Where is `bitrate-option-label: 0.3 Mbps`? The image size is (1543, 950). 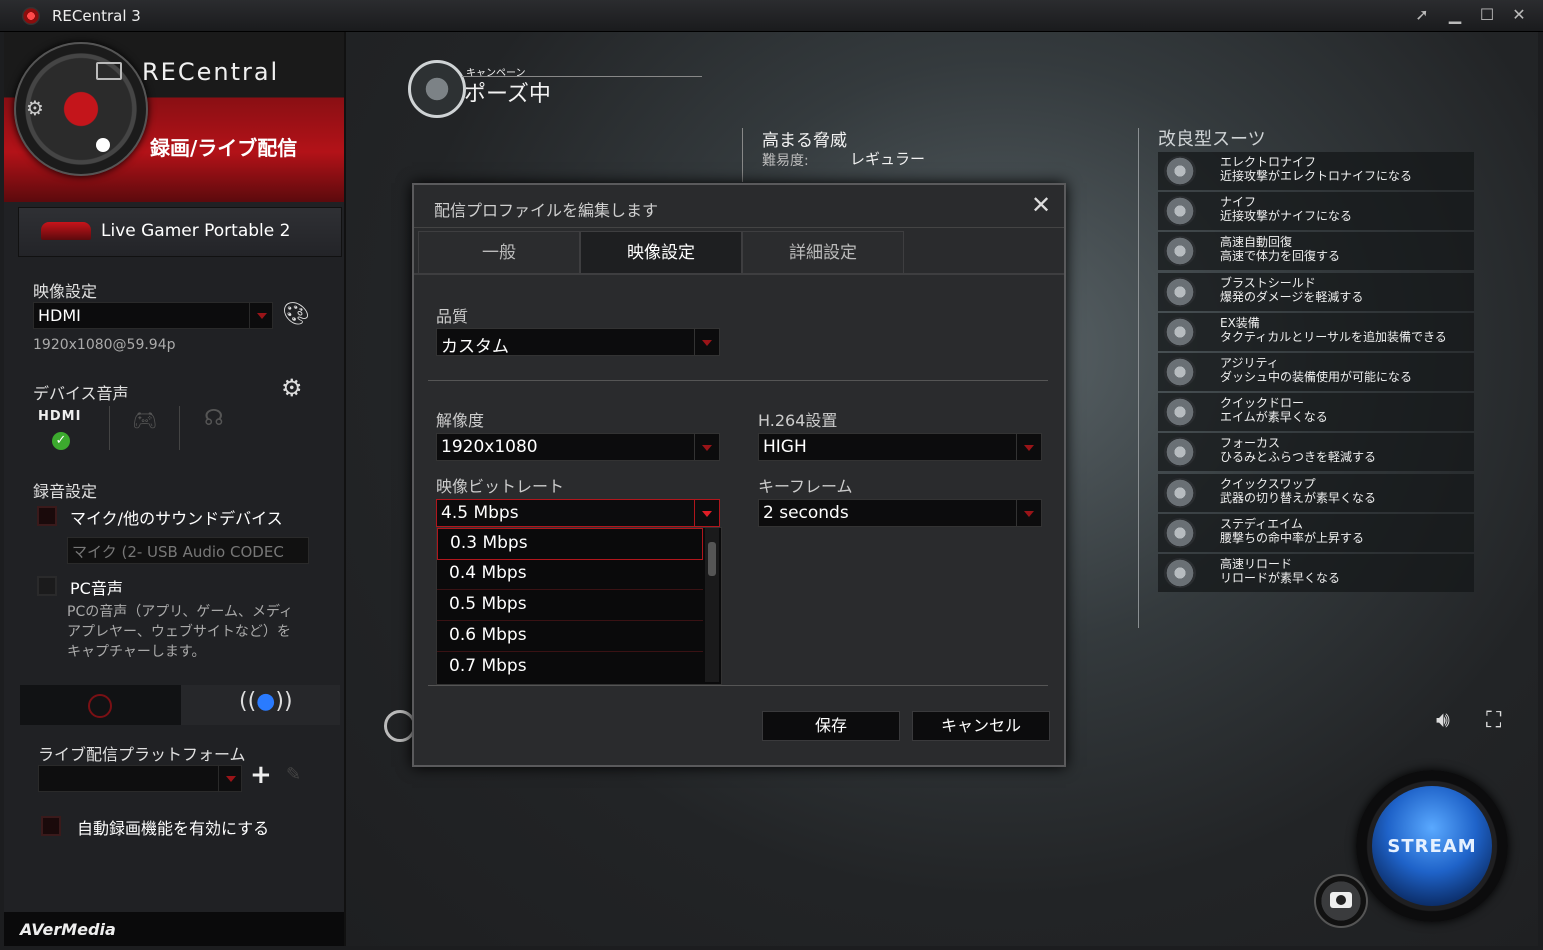
bitrate-option-label: 0.3 Mbps is located at coordinates (489, 543).